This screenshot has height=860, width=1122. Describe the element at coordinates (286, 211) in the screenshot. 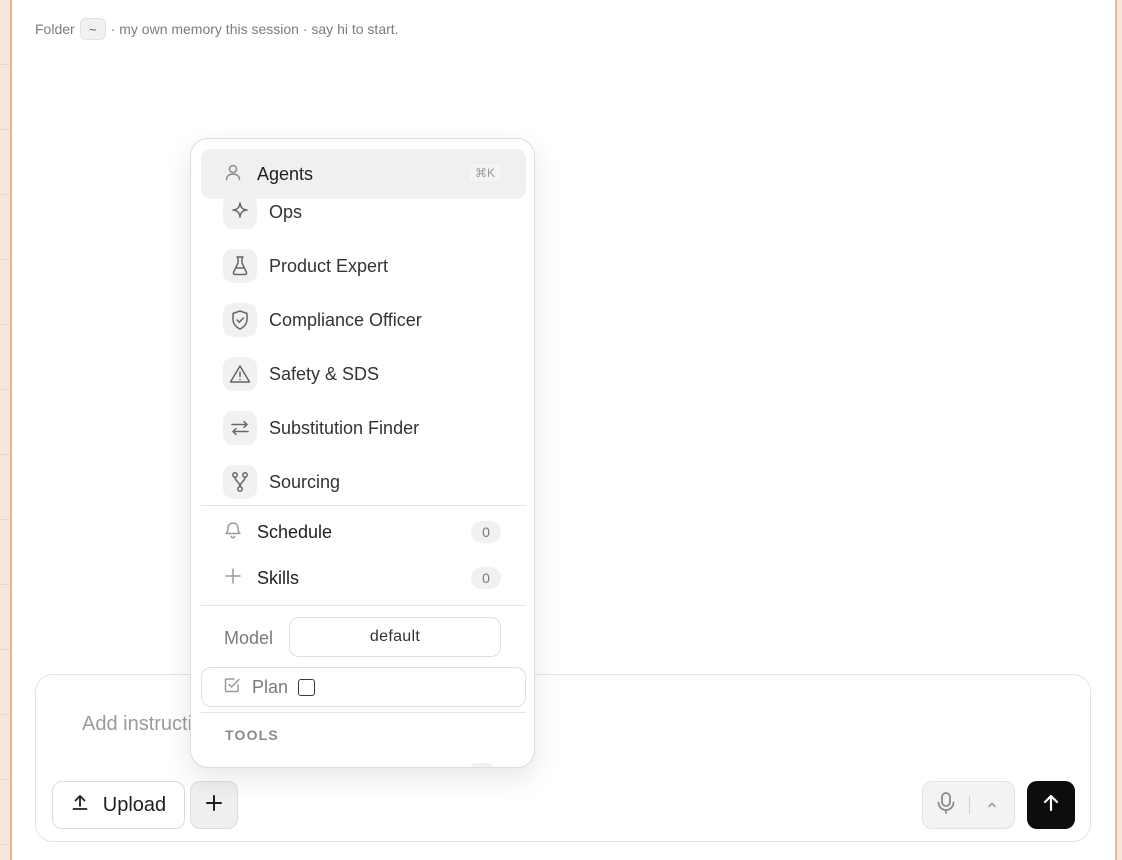

I see `agent-label: Ops` at that location.